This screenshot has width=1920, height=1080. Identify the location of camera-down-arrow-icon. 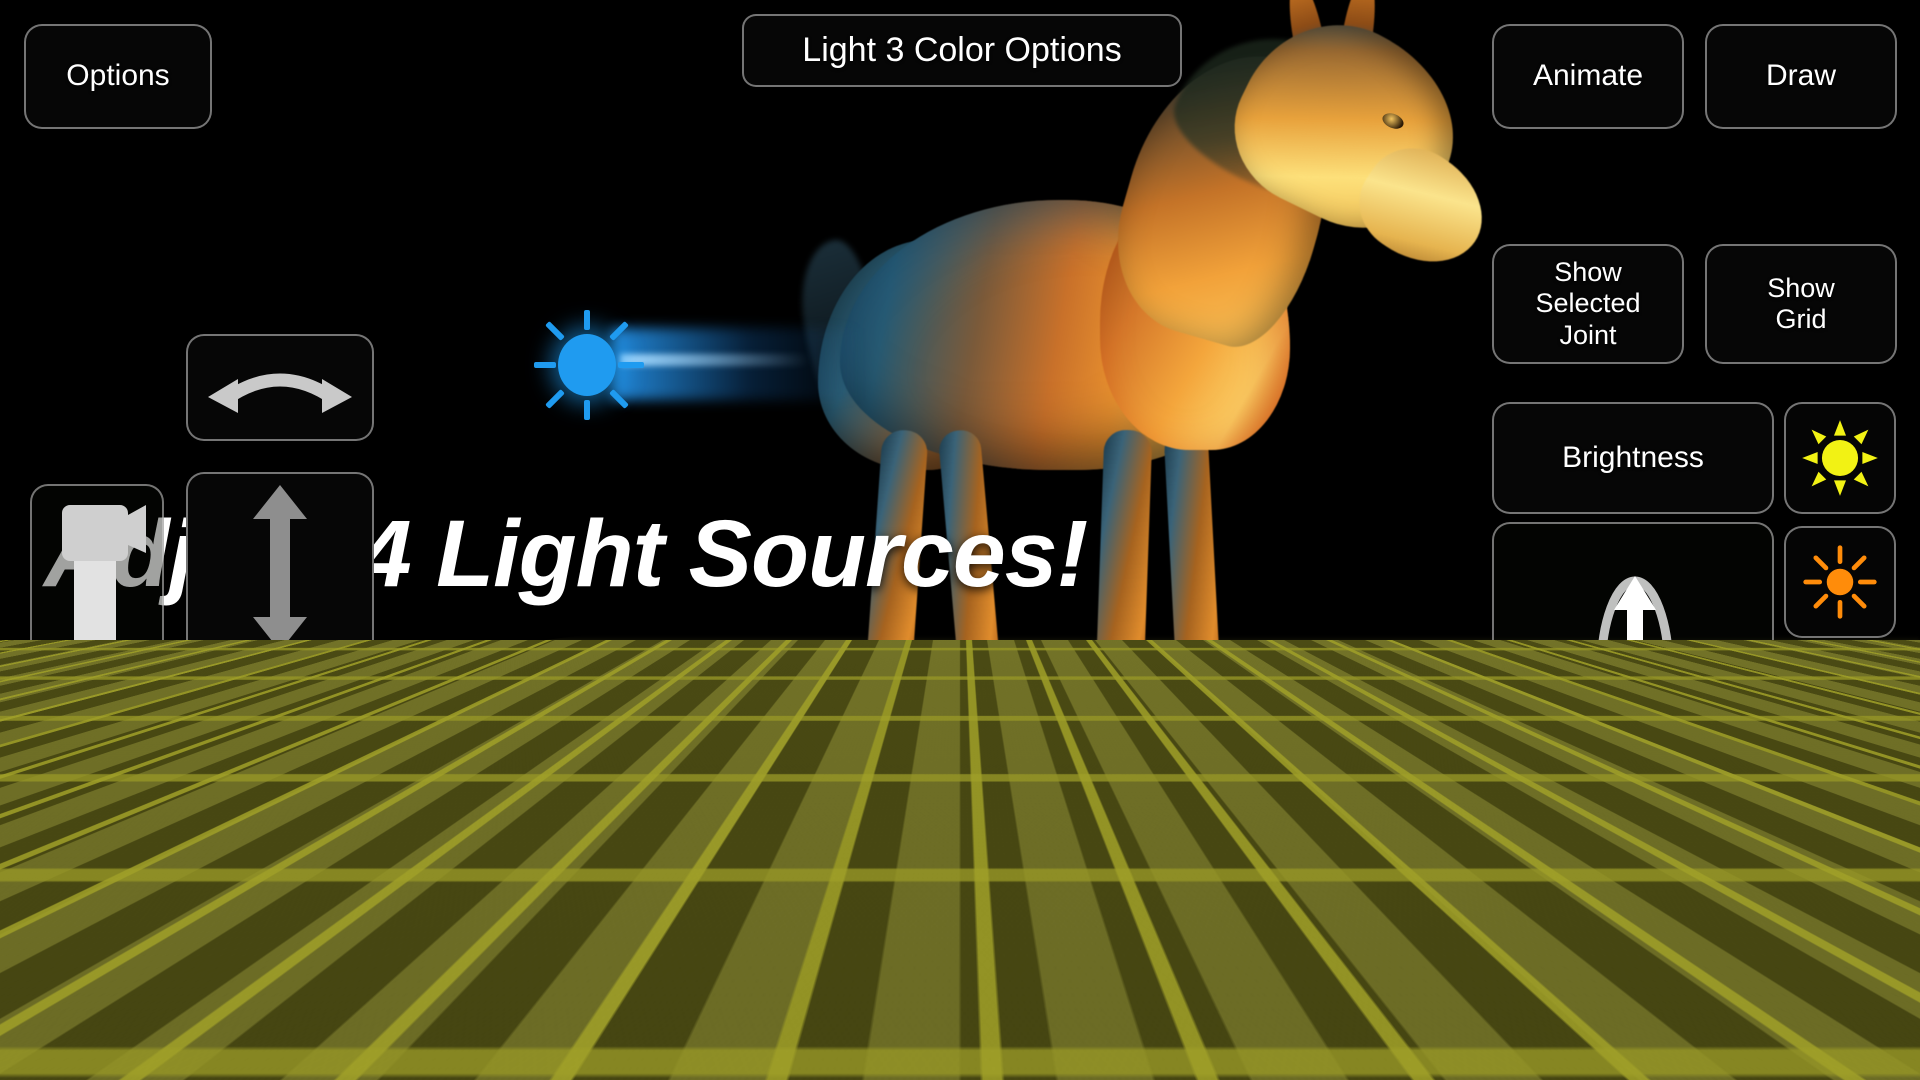
(95, 655).